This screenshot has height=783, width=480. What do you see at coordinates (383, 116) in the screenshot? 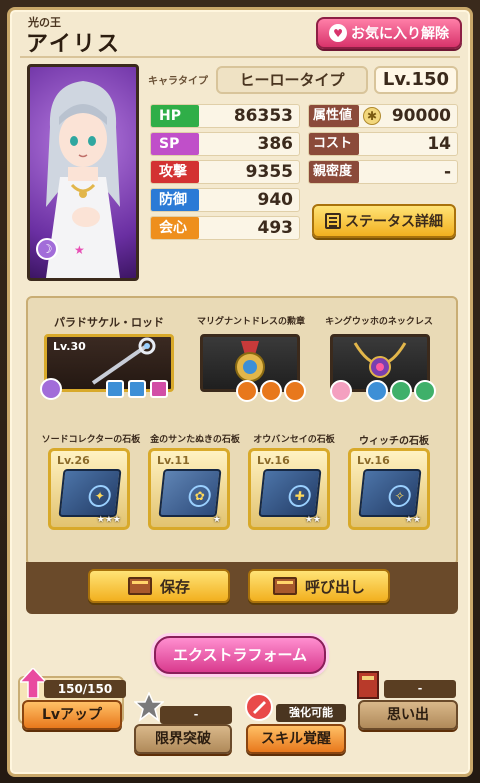
I see `stat-attr-row: 属性値 ✱ 90000` at bounding box center [383, 116].